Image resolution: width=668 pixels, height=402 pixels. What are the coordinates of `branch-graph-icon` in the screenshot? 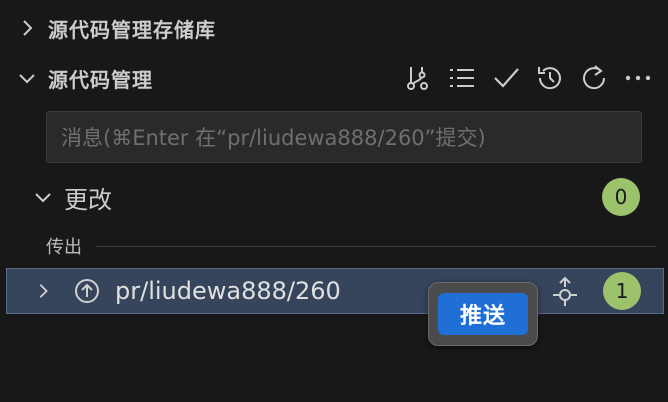 It's located at (418, 78).